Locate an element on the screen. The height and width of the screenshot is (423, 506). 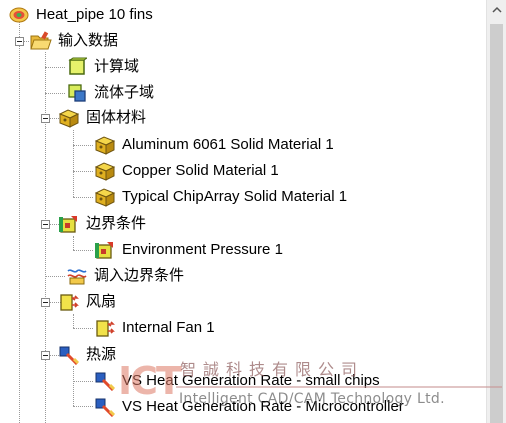
tree-item-imported-boundary-conditions: 调入边界条件 is located at coordinates (125, 276).